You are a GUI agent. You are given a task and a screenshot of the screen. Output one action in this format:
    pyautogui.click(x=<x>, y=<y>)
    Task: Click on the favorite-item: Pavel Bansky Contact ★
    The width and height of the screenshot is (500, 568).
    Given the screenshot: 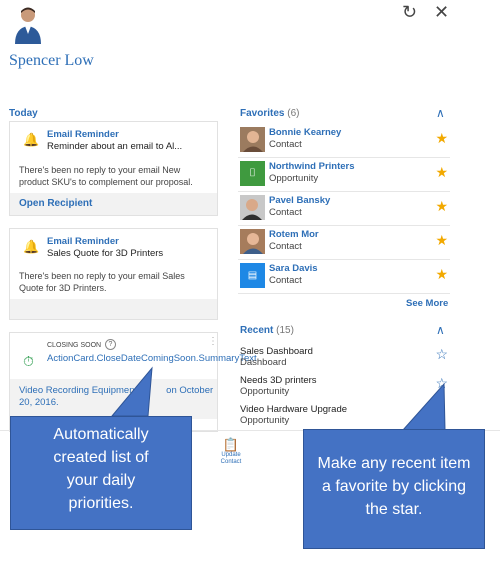 What is the action you would take?
    pyautogui.click(x=344, y=209)
    